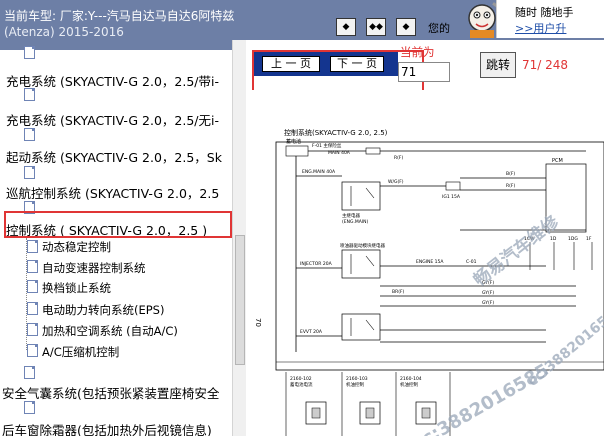 This screenshot has height=436, width=604. Describe the element at coordinates (439, 28) in the screenshot. I see `promo-text: 您的` at that location.